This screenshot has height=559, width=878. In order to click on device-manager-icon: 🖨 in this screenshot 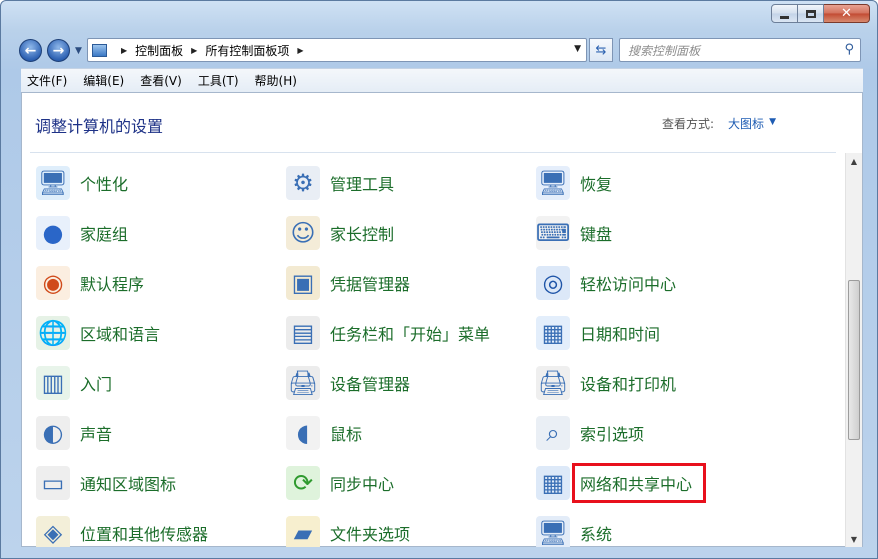, I will do `click(303, 383)`.